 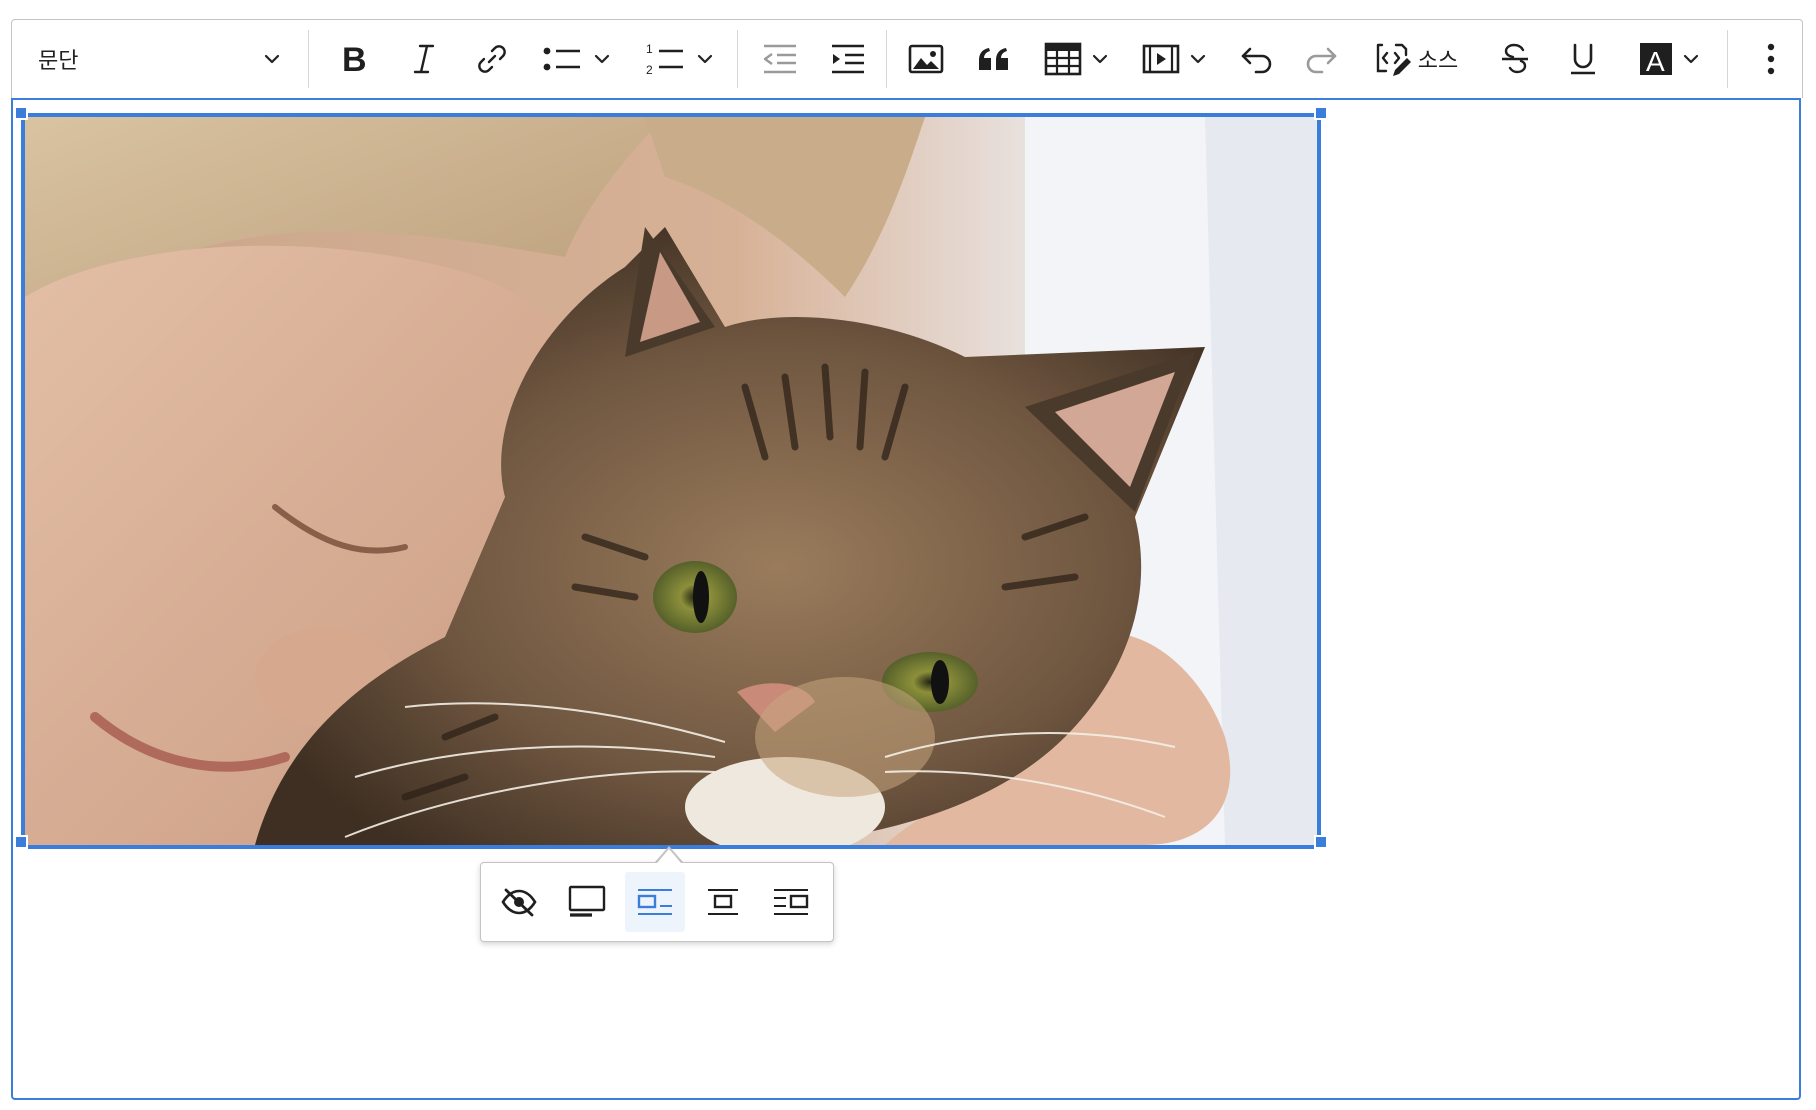 I want to click on bulleted-list-icon, so click(x=563, y=59).